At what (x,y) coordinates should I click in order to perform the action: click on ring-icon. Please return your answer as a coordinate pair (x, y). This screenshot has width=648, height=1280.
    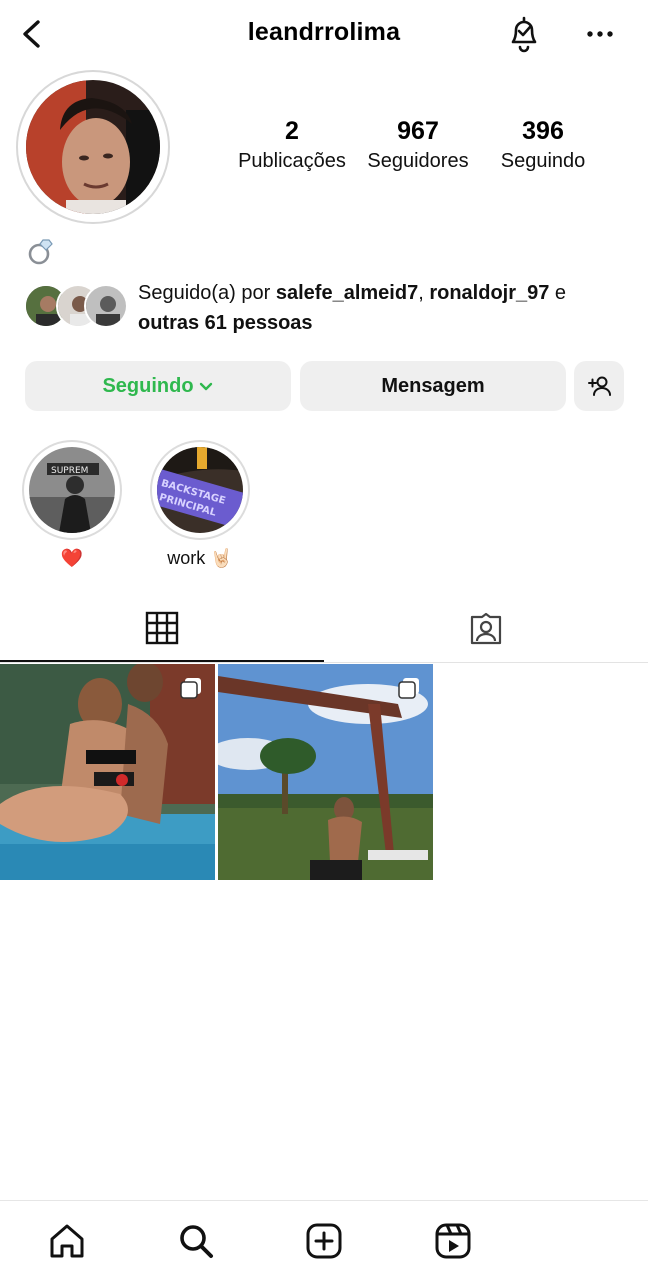
    Looking at the image, I should click on (40, 252).